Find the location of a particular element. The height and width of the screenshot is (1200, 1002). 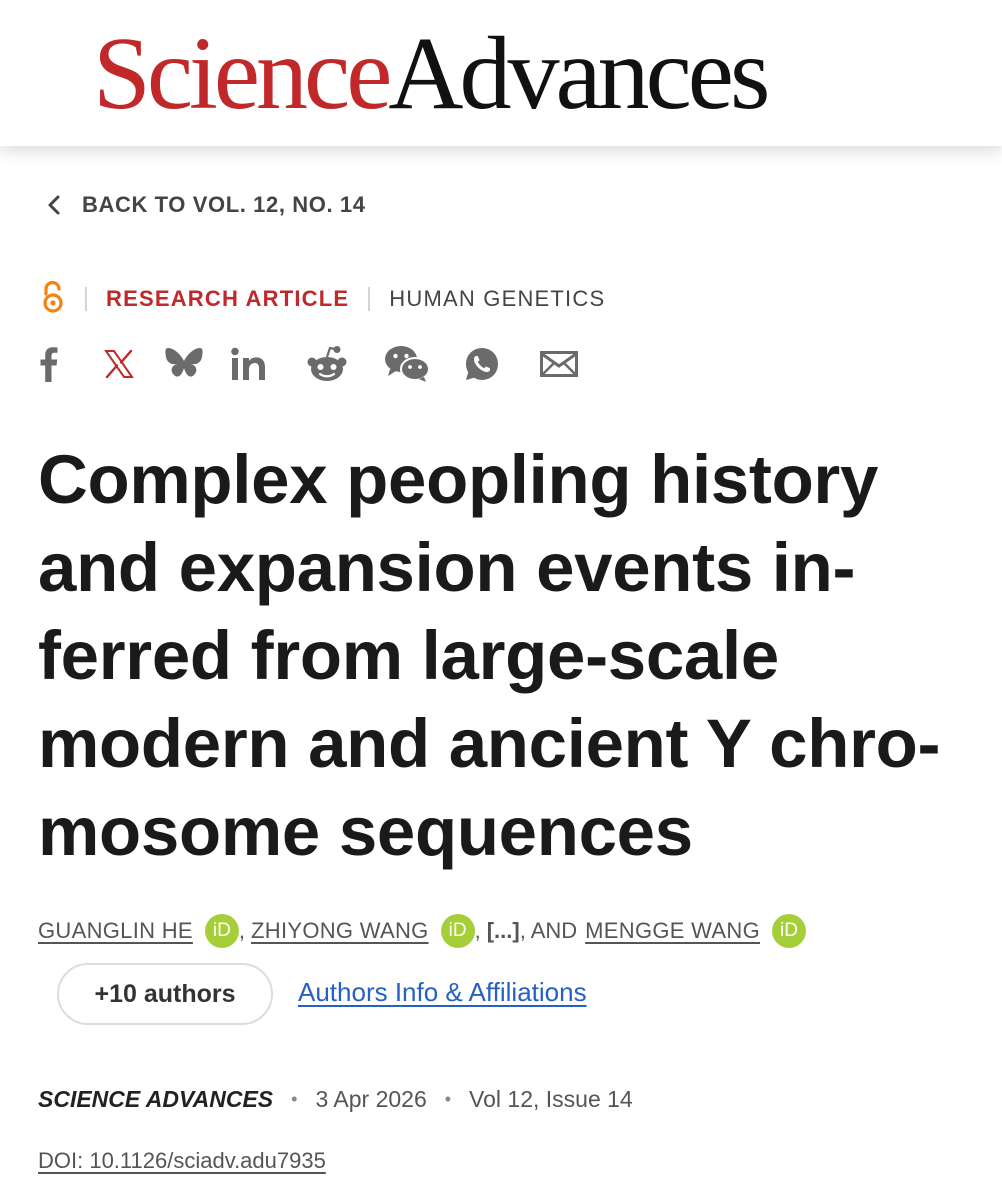

author-separator: , AND is located at coordinates (548, 930).